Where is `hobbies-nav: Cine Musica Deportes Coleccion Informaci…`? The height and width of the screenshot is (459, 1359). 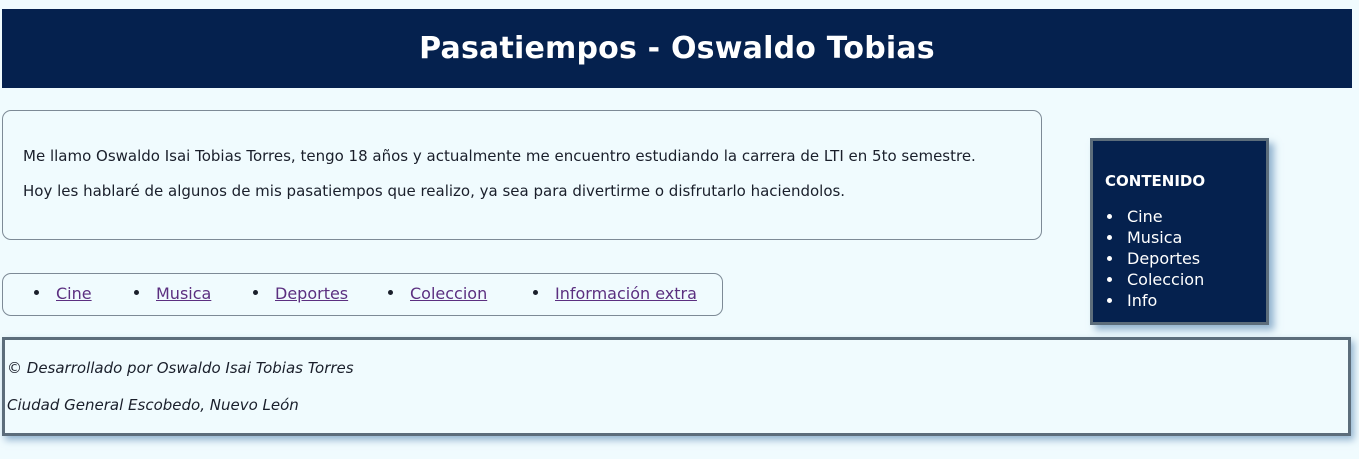 hobbies-nav: Cine Musica Deportes Coleccion Informaci… is located at coordinates (362, 294).